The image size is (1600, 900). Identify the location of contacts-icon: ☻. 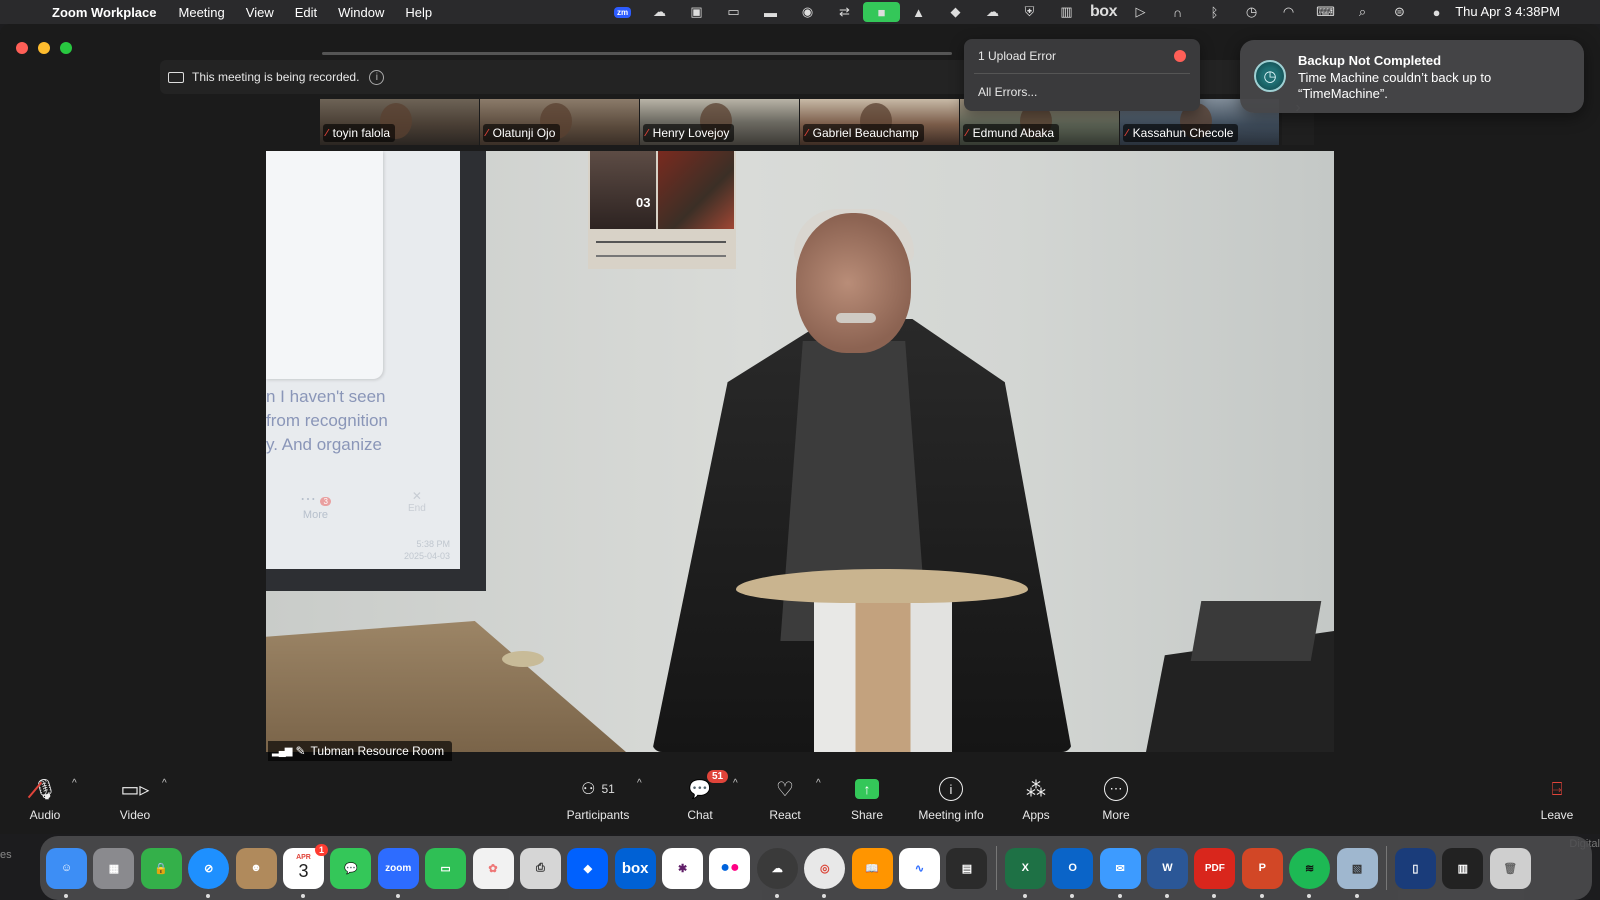
(256, 868).